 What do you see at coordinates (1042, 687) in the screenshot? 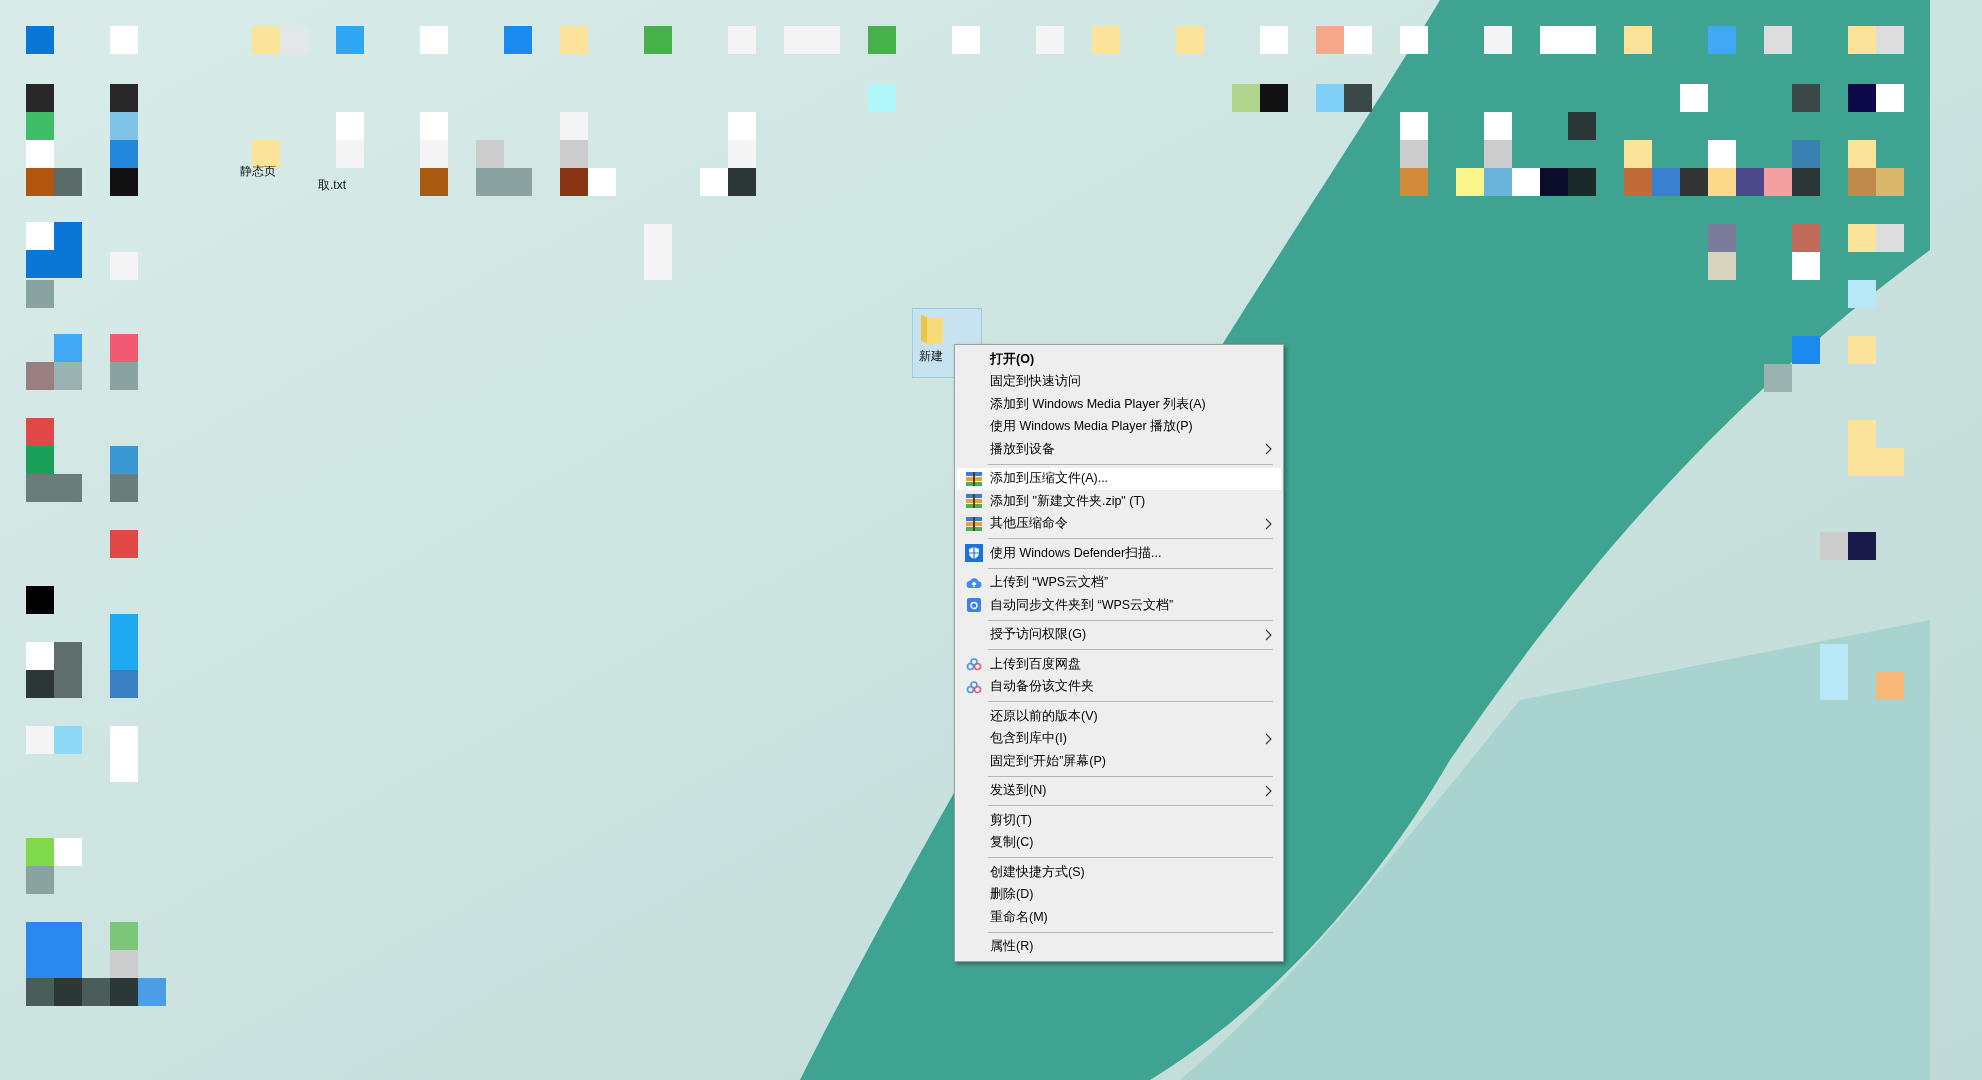
I see `menu-item-label: 自动备份该文件夹` at bounding box center [1042, 687].